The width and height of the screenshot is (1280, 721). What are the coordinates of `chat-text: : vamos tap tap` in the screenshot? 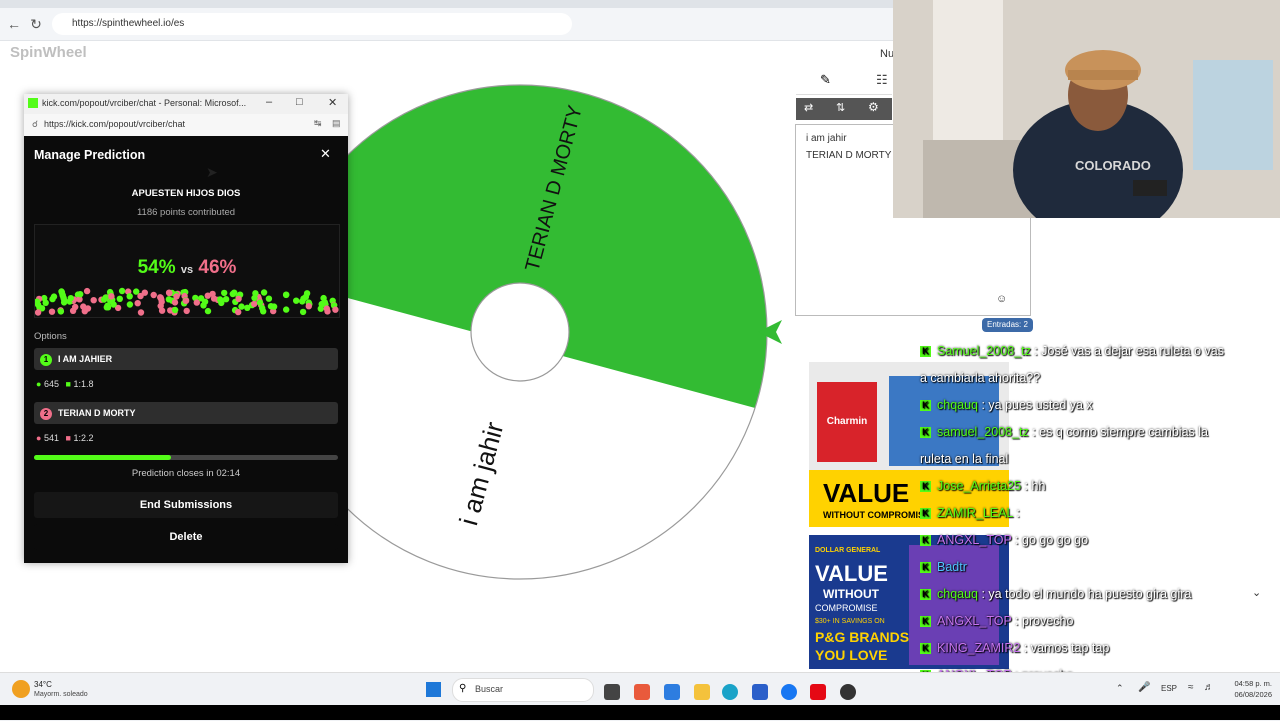 It's located at (1065, 648).